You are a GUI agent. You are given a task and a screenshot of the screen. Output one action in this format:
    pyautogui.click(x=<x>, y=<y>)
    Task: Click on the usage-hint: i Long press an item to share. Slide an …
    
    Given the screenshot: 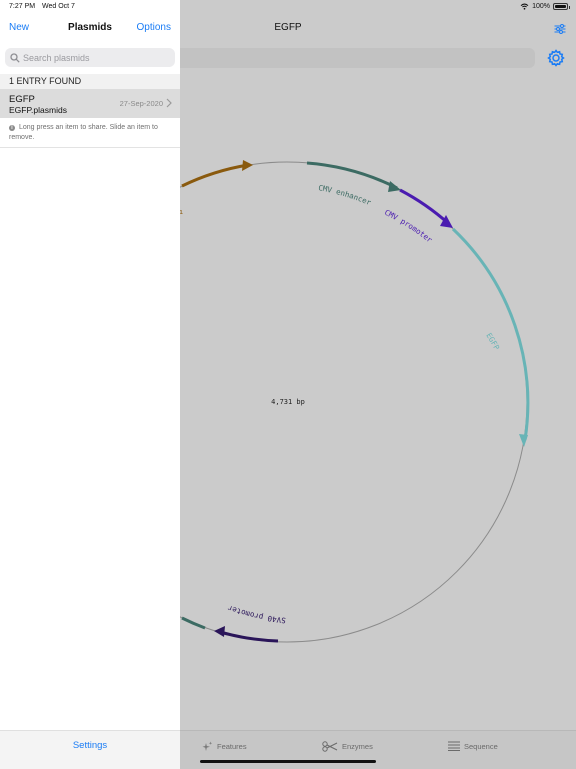 What is the action you would take?
    pyautogui.click(x=91, y=132)
    